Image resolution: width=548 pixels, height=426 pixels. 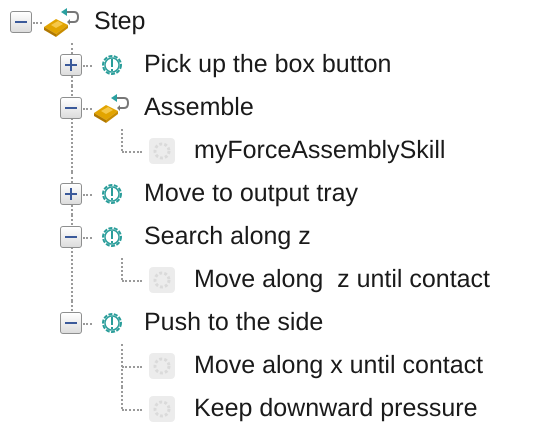 What do you see at coordinates (120, 21) in the screenshot?
I see `tree-item-label: Step` at bounding box center [120, 21].